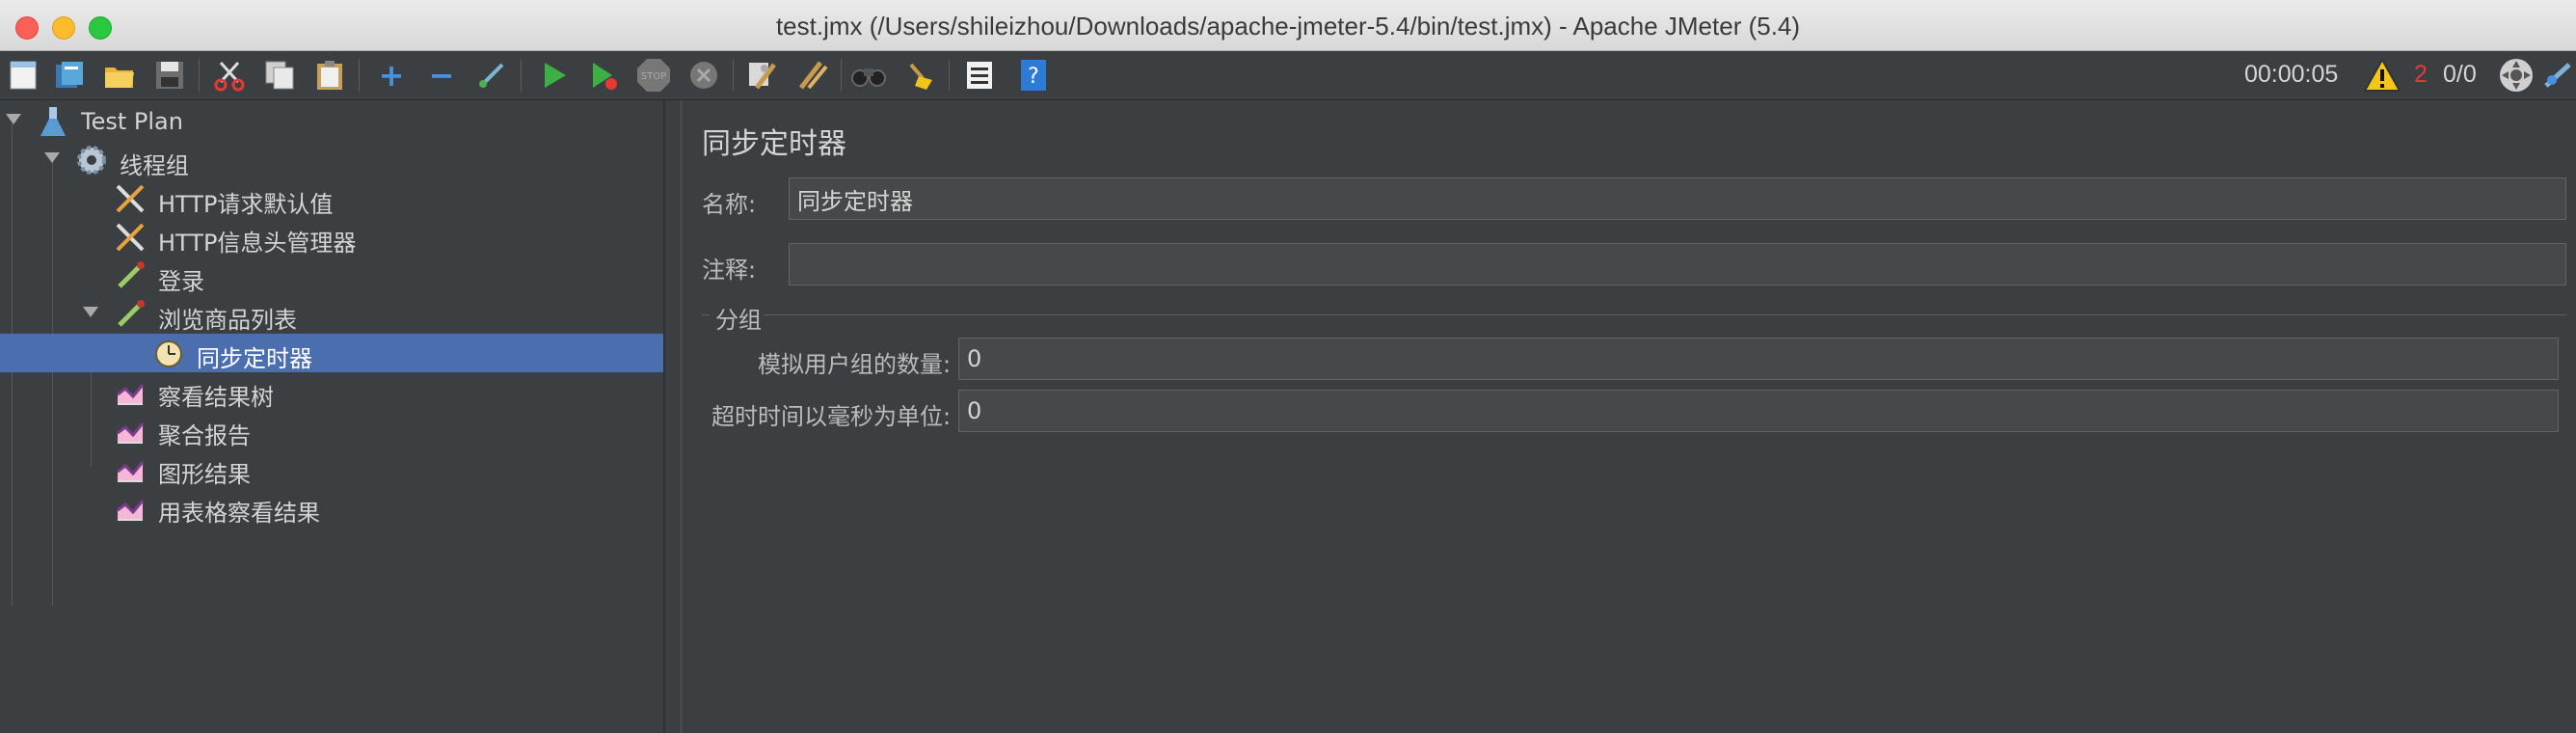 The image size is (2576, 733). Describe the element at coordinates (2558, 75) in the screenshot. I see `log-viewer-icon` at that location.